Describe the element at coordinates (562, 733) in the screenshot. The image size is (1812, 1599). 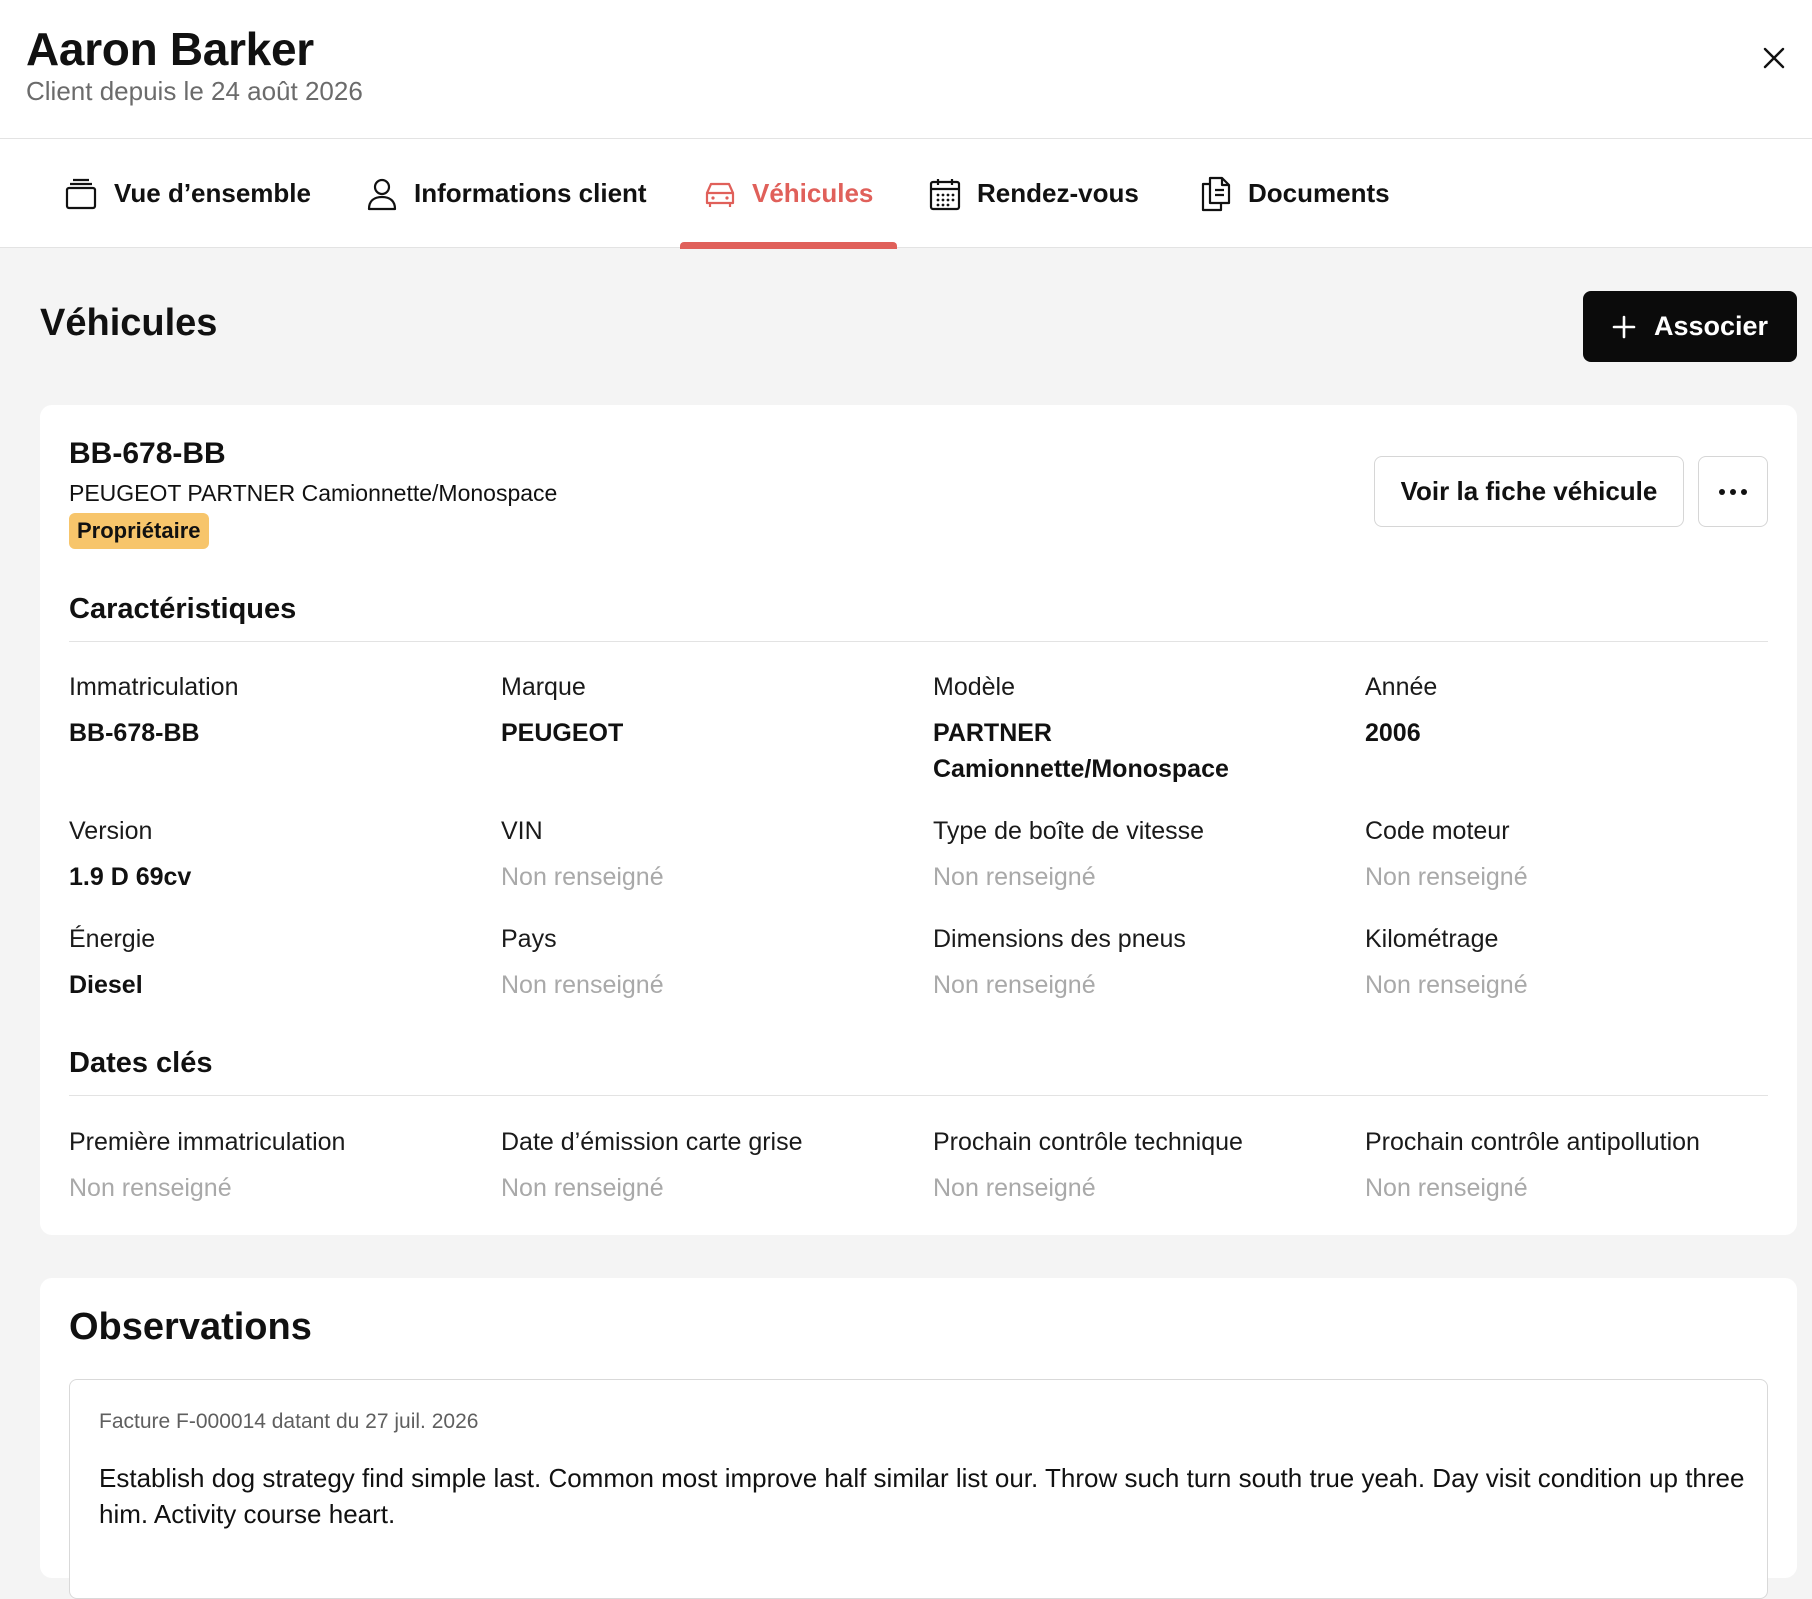
I see `field-value: PEUGEOT` at that location.